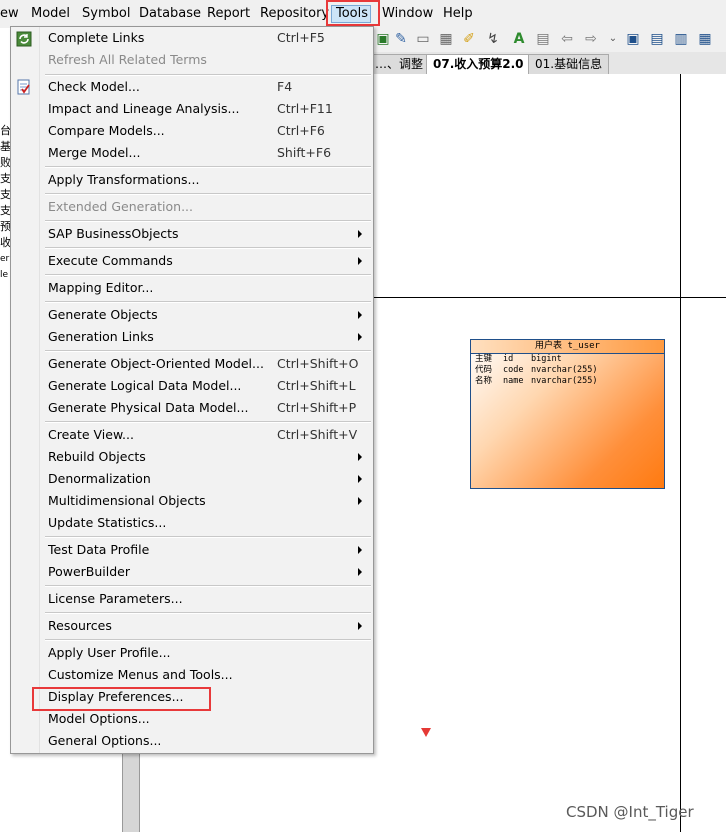 The height and width of the screenshot is (832, 726). Describe the element at coordinates (569, 64) in the screenshot. I see `tab-basic-info: 01.基础信息` at that location.